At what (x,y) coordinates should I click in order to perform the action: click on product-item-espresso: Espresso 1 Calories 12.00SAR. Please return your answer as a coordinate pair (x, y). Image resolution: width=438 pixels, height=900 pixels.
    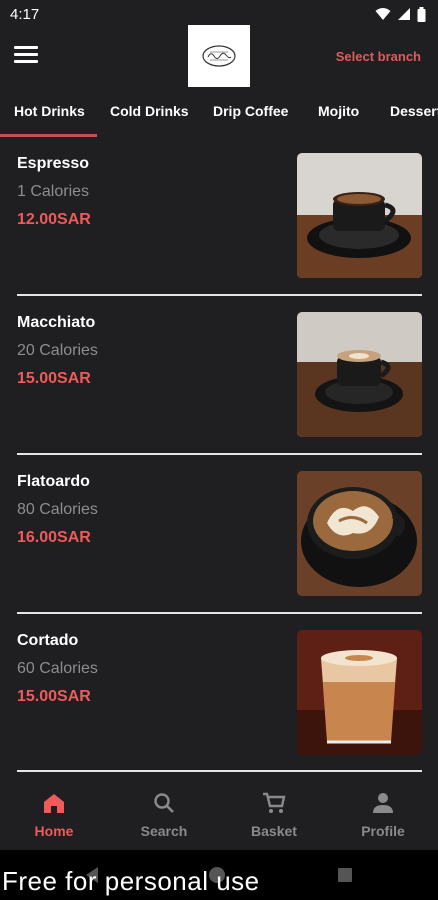
    Looking at the image, I should click on (219, 224).